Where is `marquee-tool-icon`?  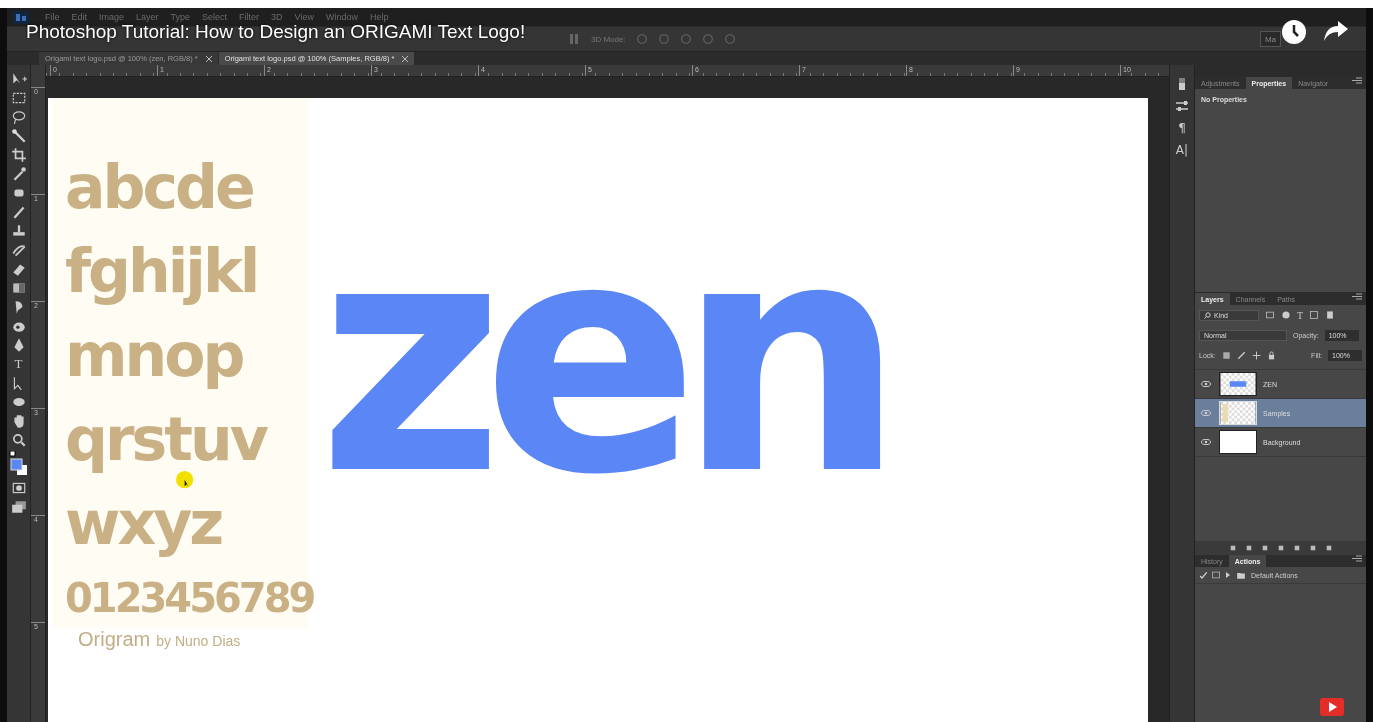
marquee-tool-icon is located at coordinates (18, 98).